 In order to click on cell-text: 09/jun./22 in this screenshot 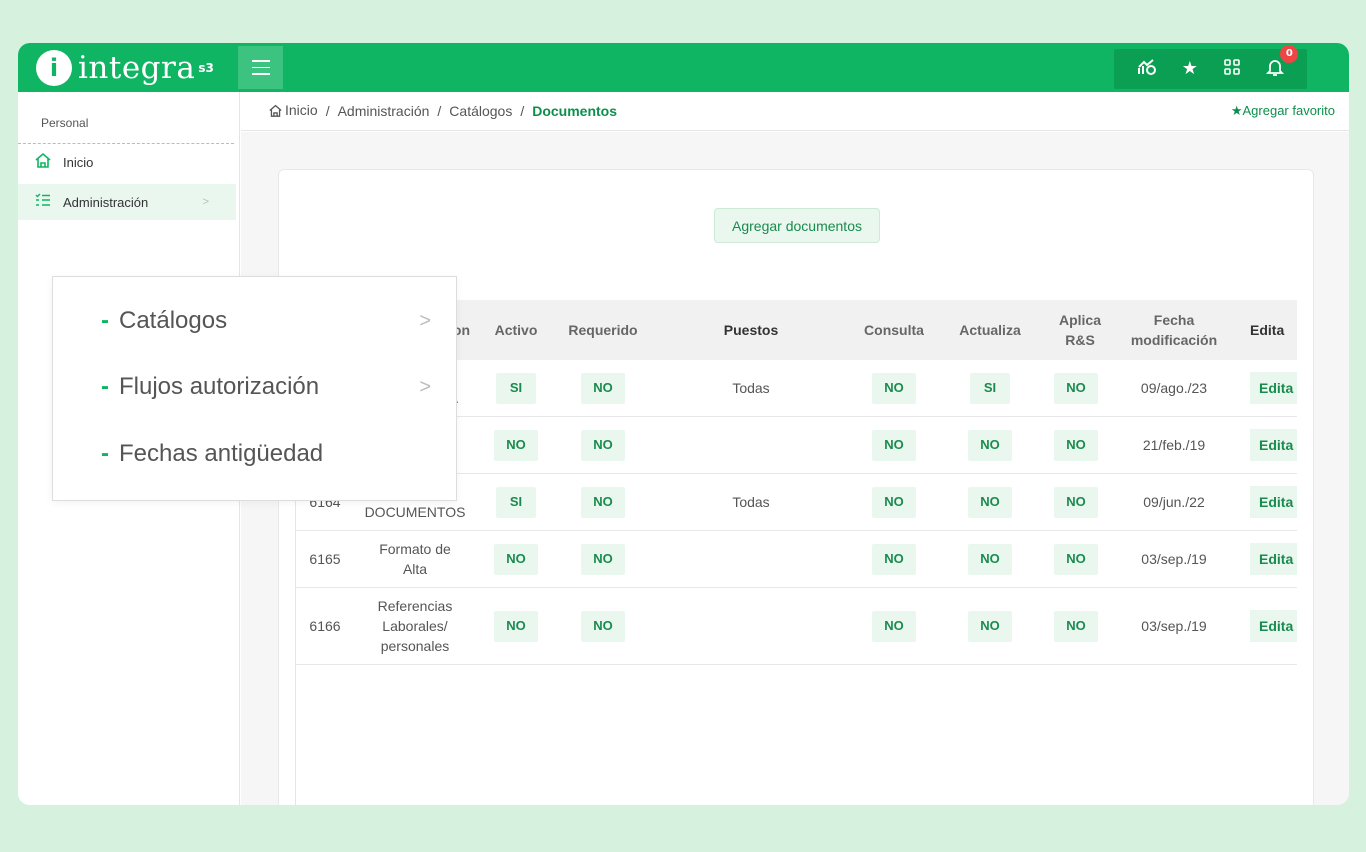, I will do `click(1174, 502)`.